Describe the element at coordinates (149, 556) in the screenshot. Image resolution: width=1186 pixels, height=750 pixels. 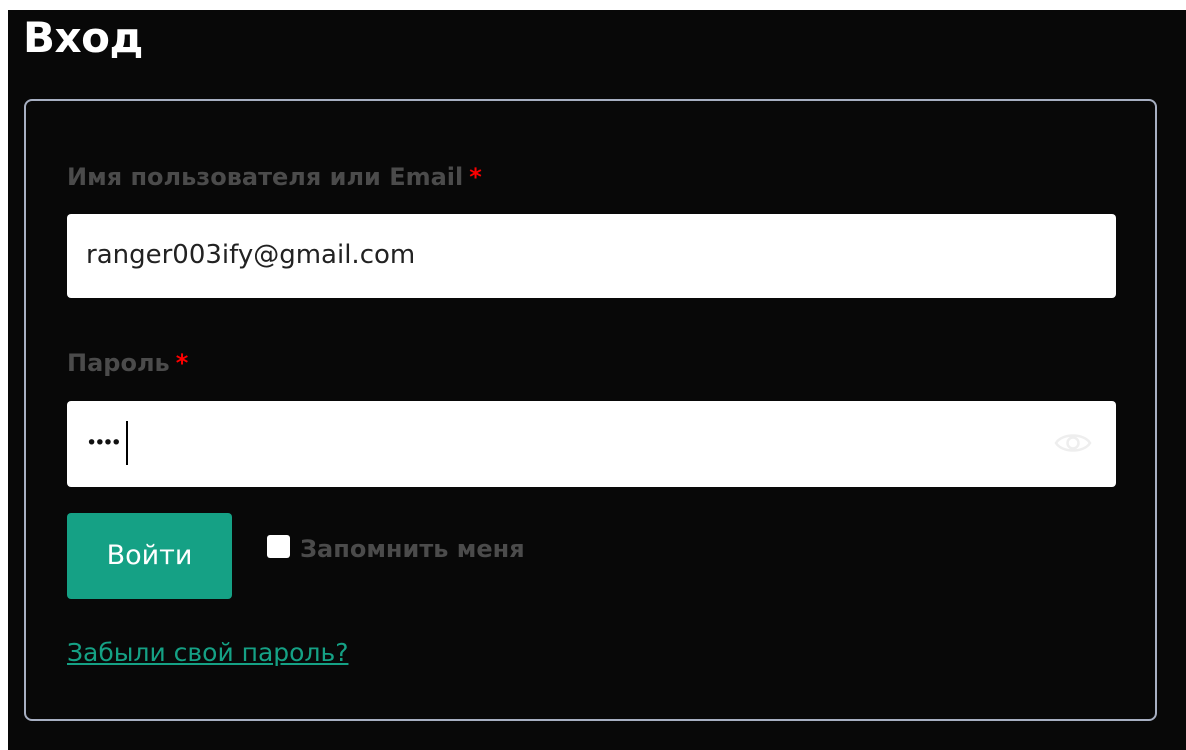
I see `login-button: Войти` at that location.